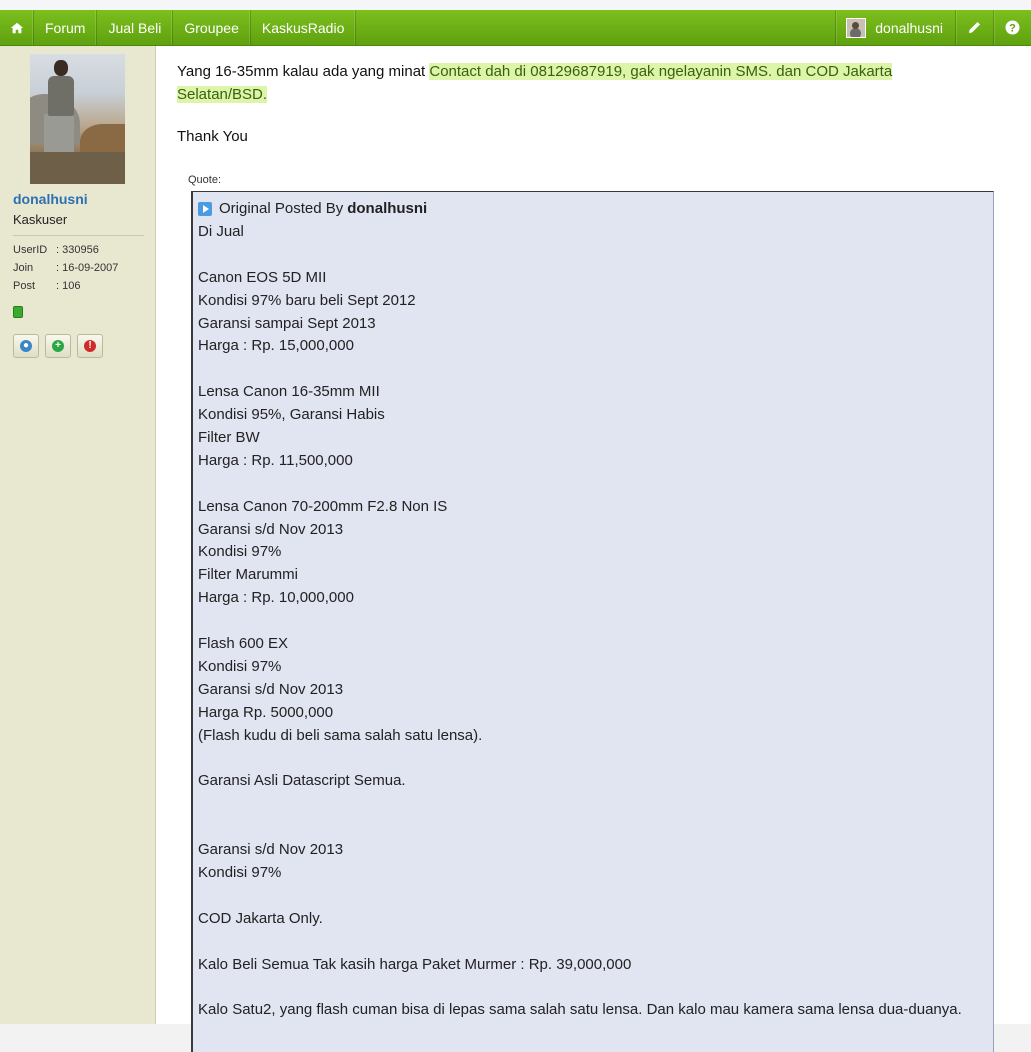 The height and width of the screenshot is (1052, 1031). What do you see at coordinates (212, 27) in the screenshot?
I see `nav-groupee: Groupee` at bounding box center [212, 27].